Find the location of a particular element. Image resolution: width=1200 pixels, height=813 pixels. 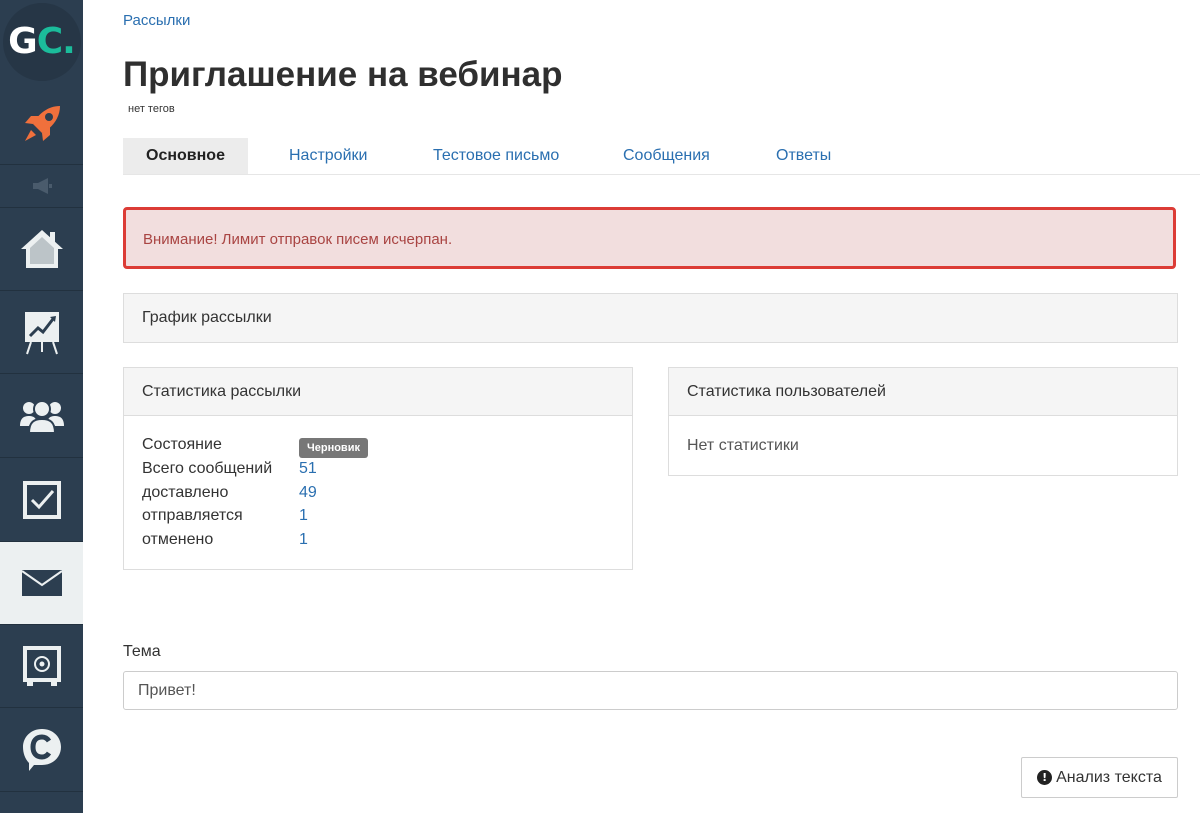

schedule-panel-title: График рассылки is located at coordinates (650, 318).